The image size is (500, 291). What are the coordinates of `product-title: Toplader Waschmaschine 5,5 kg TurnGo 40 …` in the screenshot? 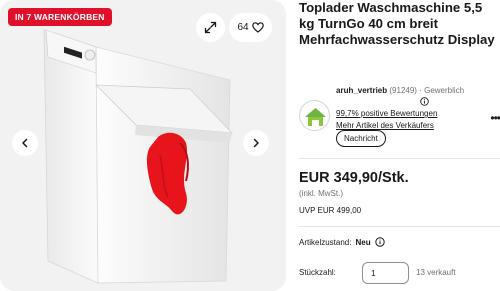 It's located at (397, 24).